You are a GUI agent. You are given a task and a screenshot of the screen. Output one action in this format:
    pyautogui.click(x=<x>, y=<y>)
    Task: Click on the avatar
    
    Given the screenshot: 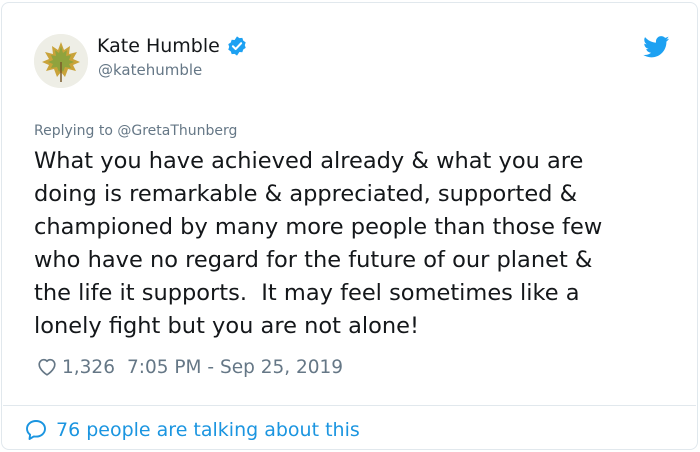 What is the action you would take?
    pyautogui.click(x=61, y=61)
    